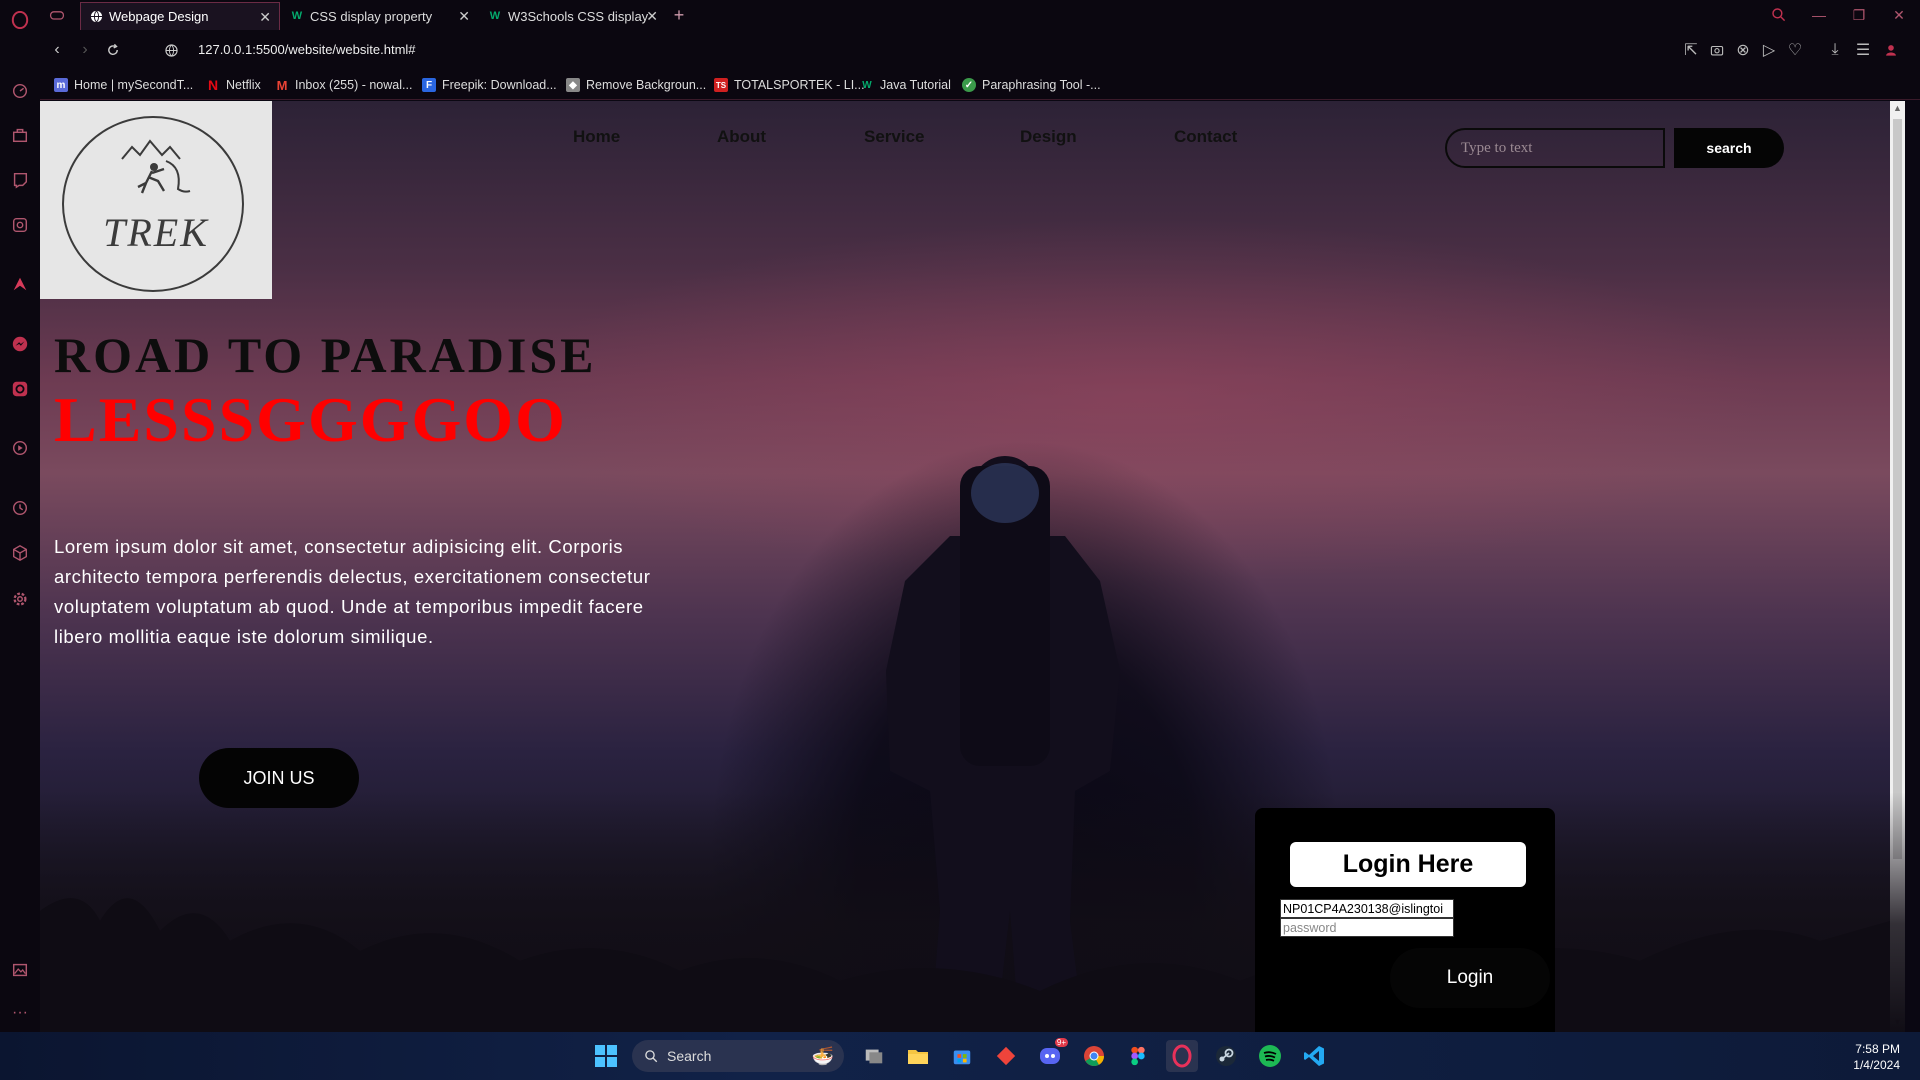  I want to click on climber-icon, so click(156, 166).